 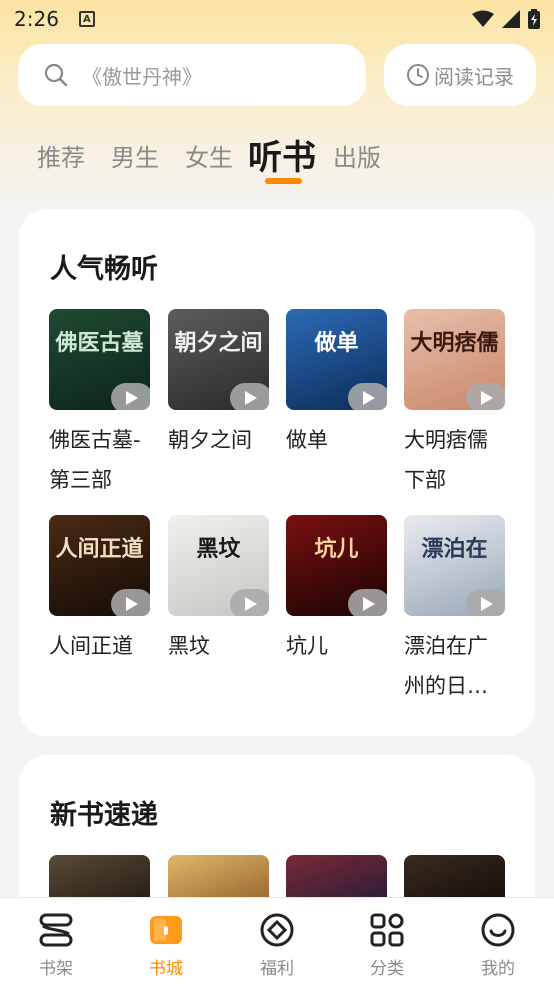 What do you see at coordinates (56, 969) in the screenshot?
I see `nav-label: 书架` at bounding box center [56, 969].